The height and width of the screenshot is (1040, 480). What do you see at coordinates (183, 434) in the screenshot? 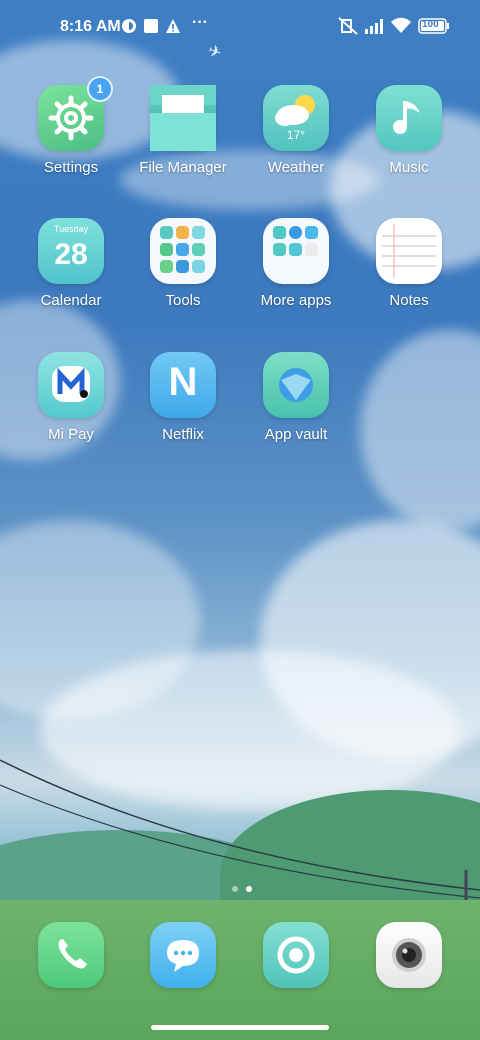
I see `app-label: Netflix` at bounding box center [183, 434].